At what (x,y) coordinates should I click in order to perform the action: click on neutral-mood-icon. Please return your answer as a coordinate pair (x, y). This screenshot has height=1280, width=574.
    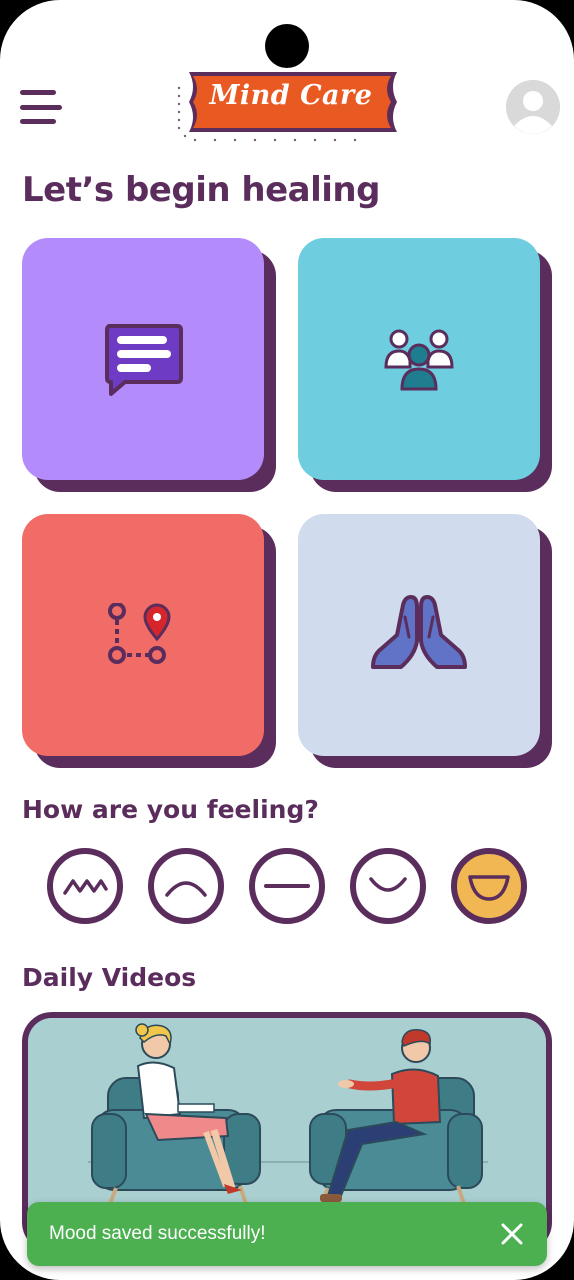
    Looking at the image, I should click on (287, 886).